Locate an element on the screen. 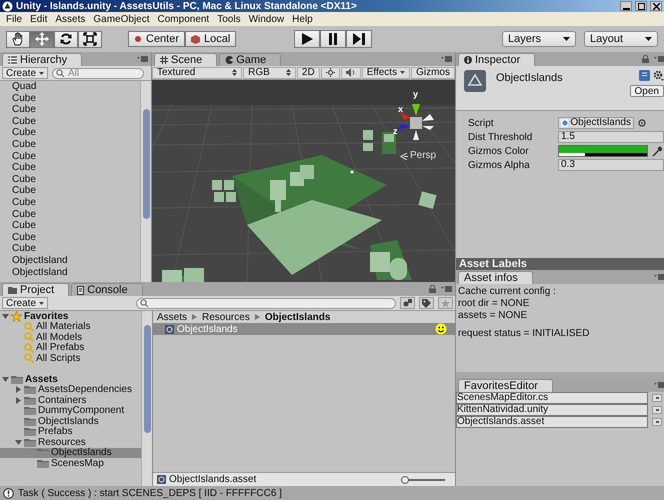 This screenshot has height=500, width=664. hierarchy-item: Quad is located at coordinates (76, 87).